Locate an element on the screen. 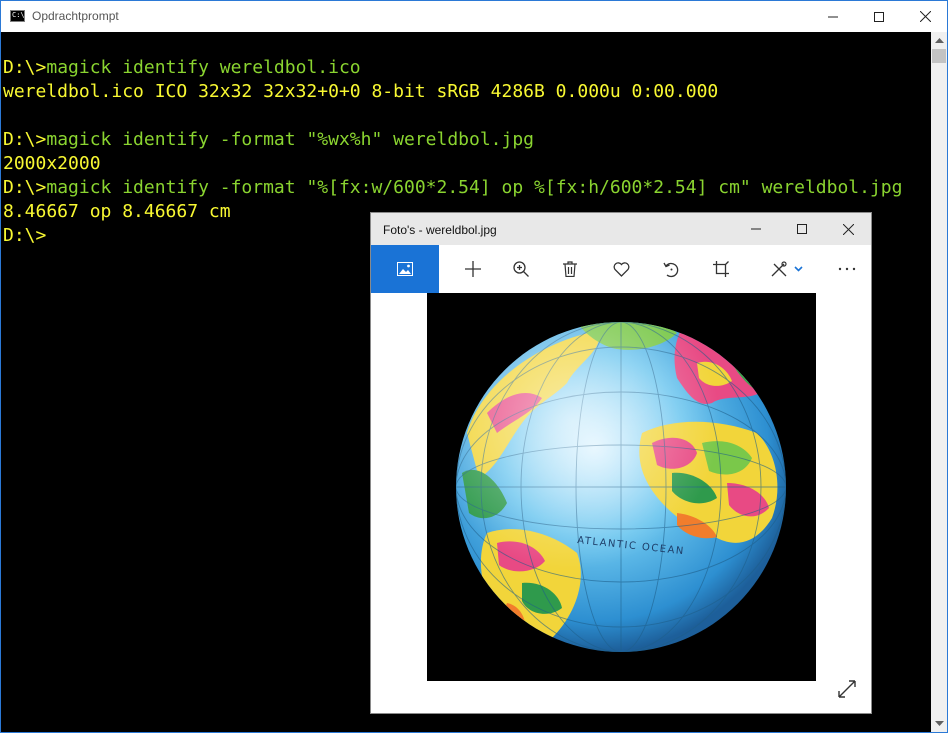 Image resolution: width=948 pixels, height=733 pixels. add-to-button is located at coordinates (473, 269).